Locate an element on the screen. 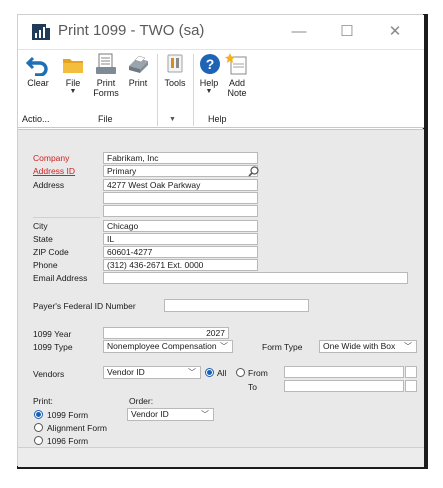  address-line2-field is located at coordinates (180, 198).